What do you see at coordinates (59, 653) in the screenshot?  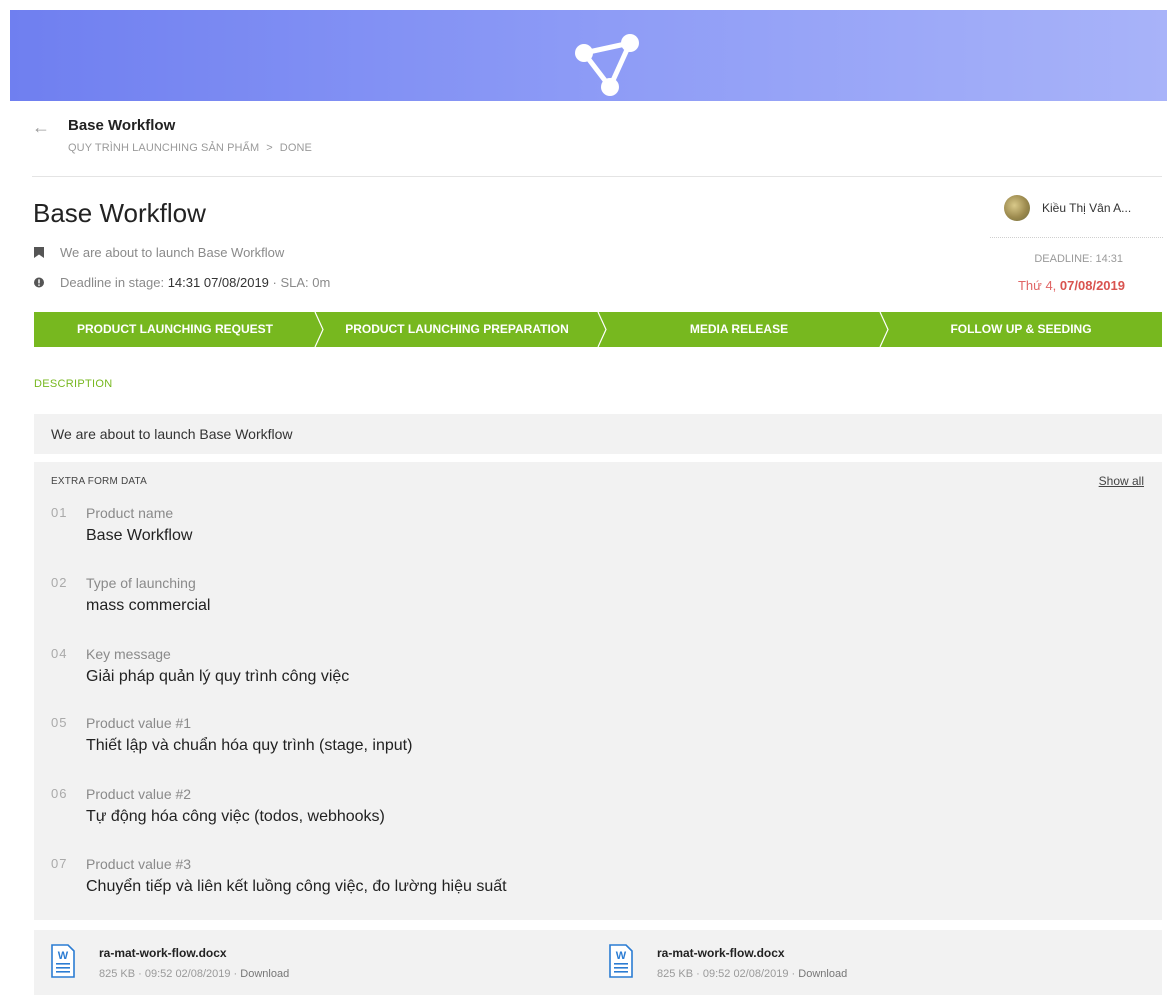 I see `field-number: 04` at bounding box center [59, 653].